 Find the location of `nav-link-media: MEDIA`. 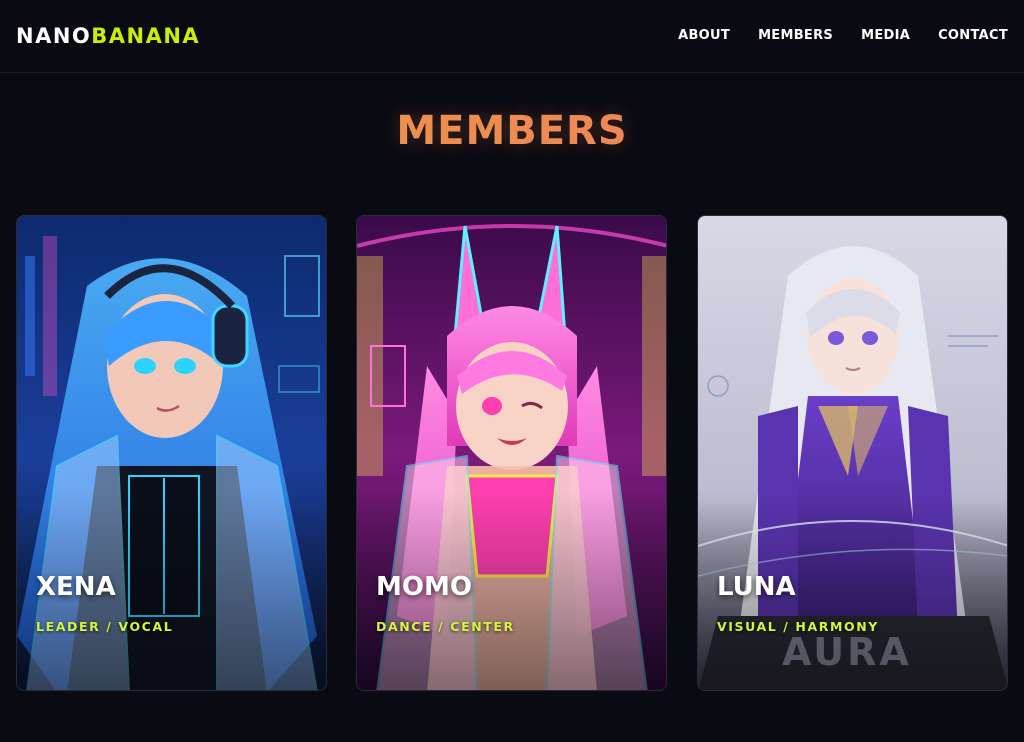

nav-link-media: MEDIA is located at coordinates (885, 35).